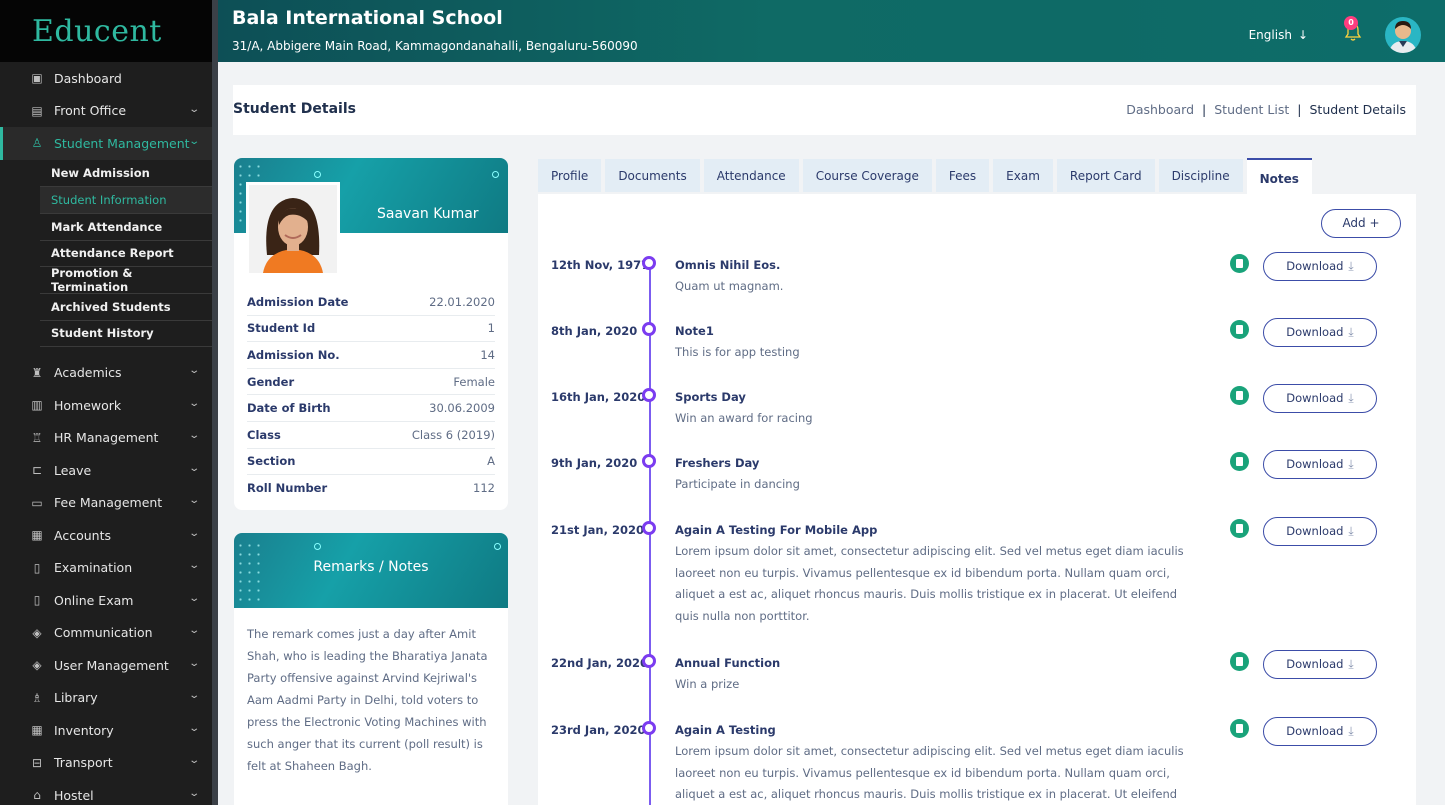 The image size is (1445, 805). Describe the element at coordinates (1023, 175) in the screenshot. I see `tab-exam: Exam` at that location.